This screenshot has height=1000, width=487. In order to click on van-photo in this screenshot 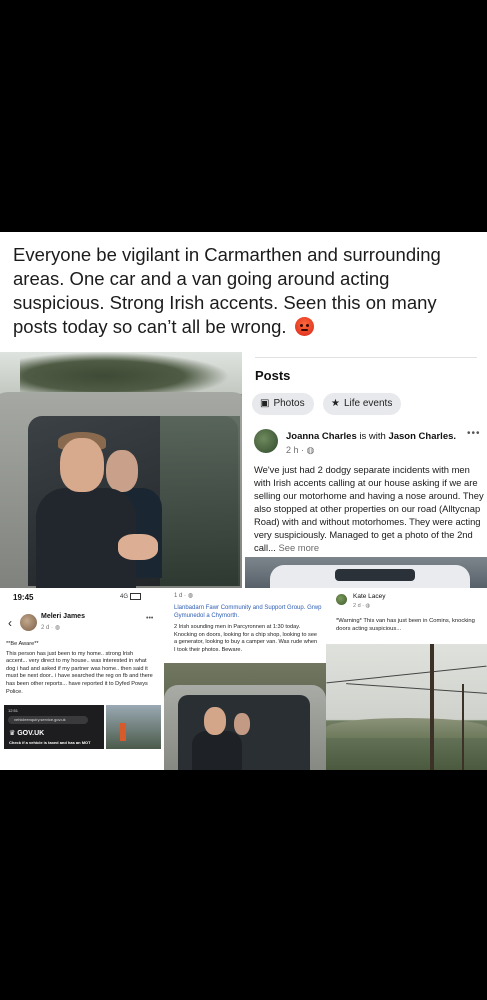, I will do `click(366, 572)`.